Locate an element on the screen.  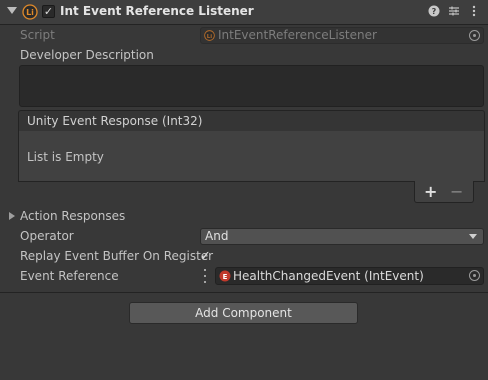
script-value: IntEventReferenceListener is located at coordinates (297, 35).